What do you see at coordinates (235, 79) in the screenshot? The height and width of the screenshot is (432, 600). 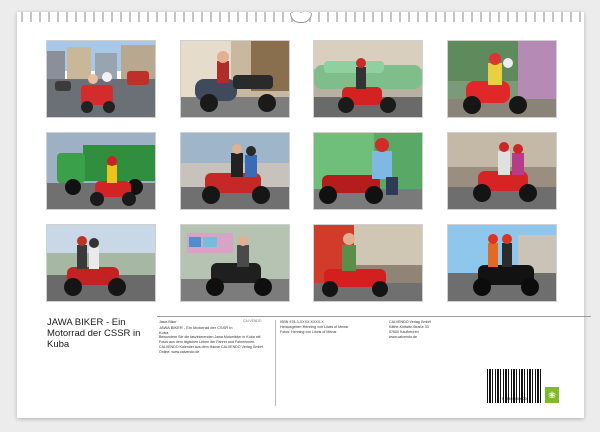 I see `photo-black-sidecar` at bounding box center [235, 79].